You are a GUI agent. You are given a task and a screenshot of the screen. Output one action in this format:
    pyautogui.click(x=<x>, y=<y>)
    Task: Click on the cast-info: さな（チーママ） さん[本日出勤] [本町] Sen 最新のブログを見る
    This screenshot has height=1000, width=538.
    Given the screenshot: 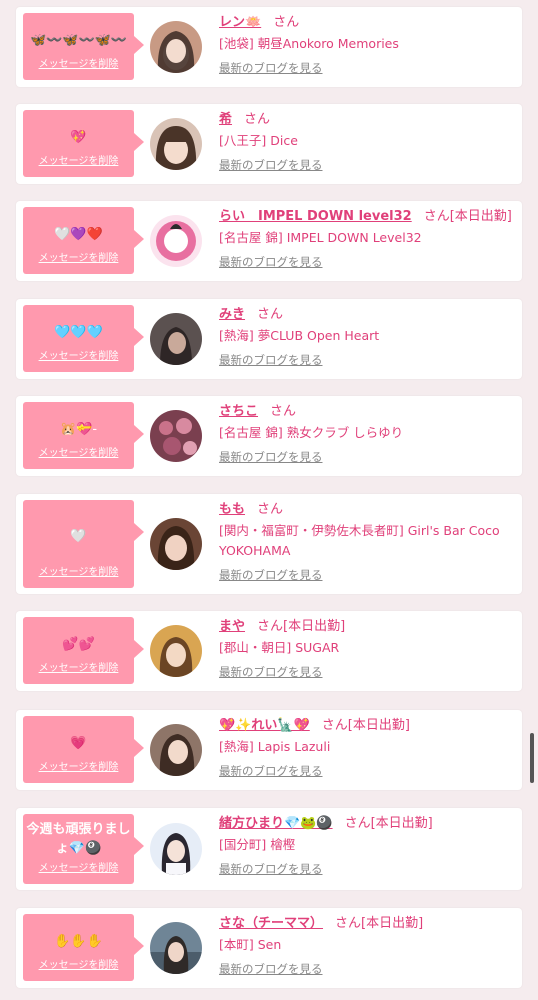 What is the action you would take?
    pyautogui.click(x=367, y=946)
    